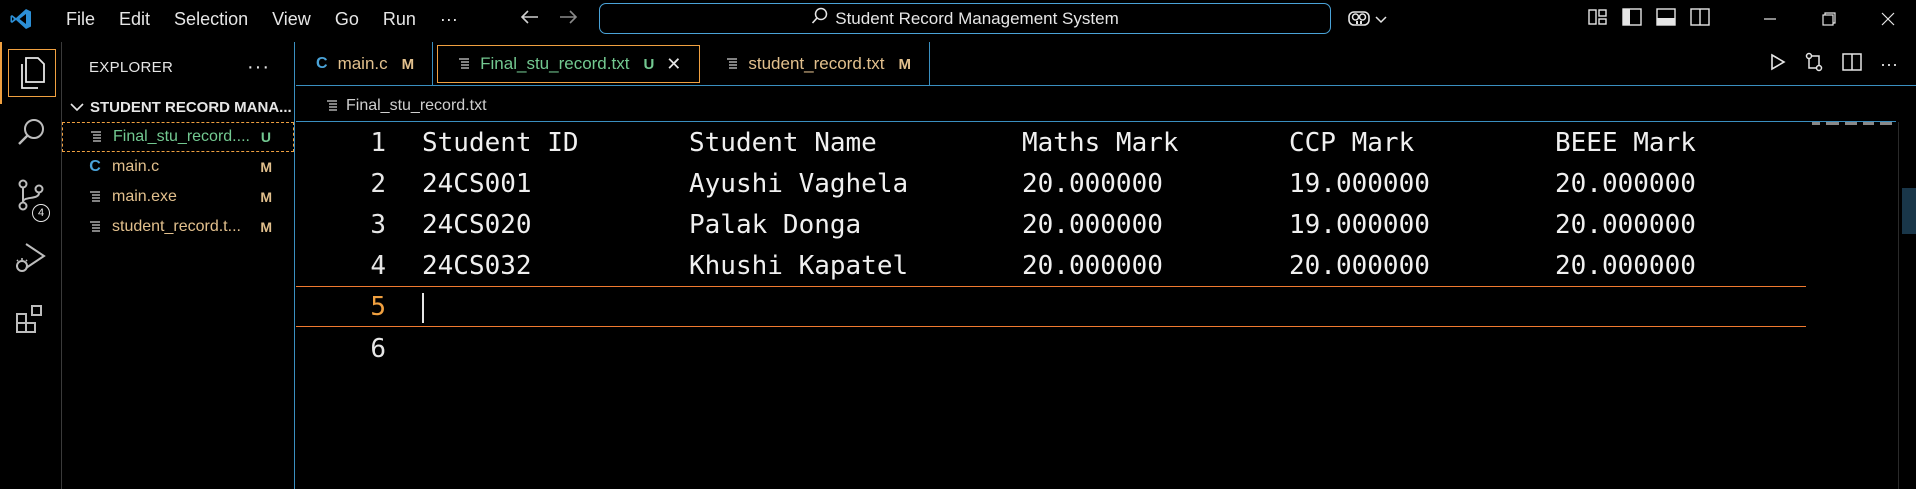 The width and height of the screenshot is (1916, 489). What do you see at coordinates (423, 308) in the screenshot?
I see `text-cursor` at bounding box center [423, 308].